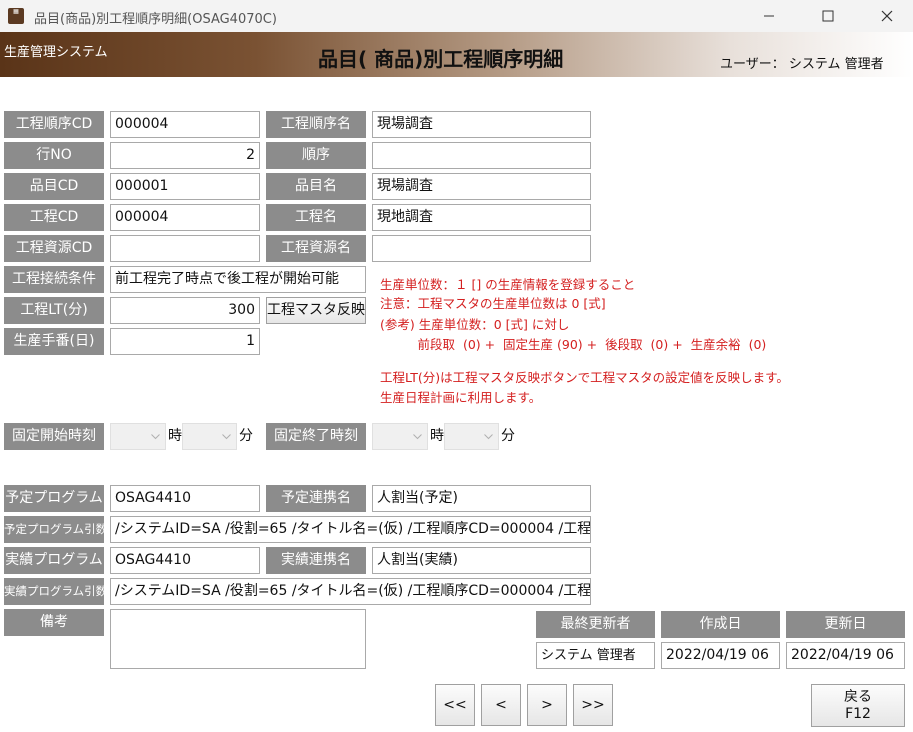  What do you see at coordinates (481, 155) in the screenshot?
I see `order-field` at bounding box center [481, 155].